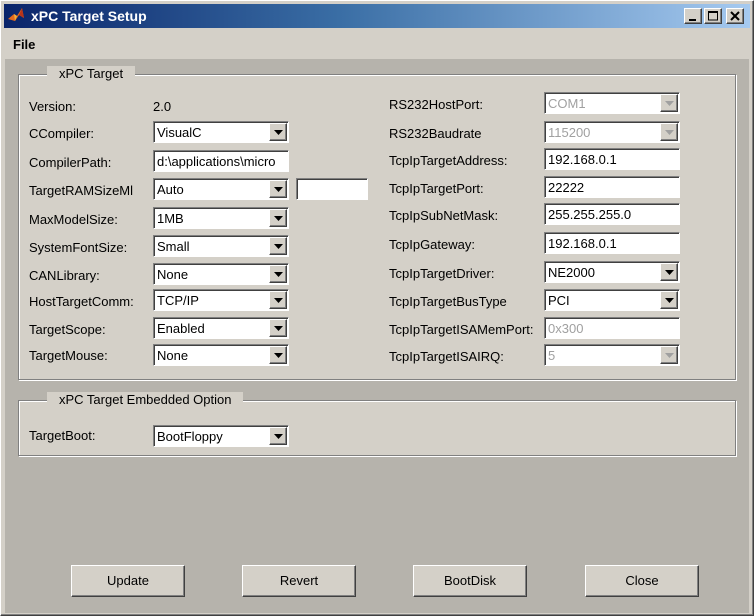 The image size is (754, 616). What do you see at coordinates (73, 219) in the screenshot?
I see `maxmodel-label: MaxModelSize:` at bounding box center [73, 219].